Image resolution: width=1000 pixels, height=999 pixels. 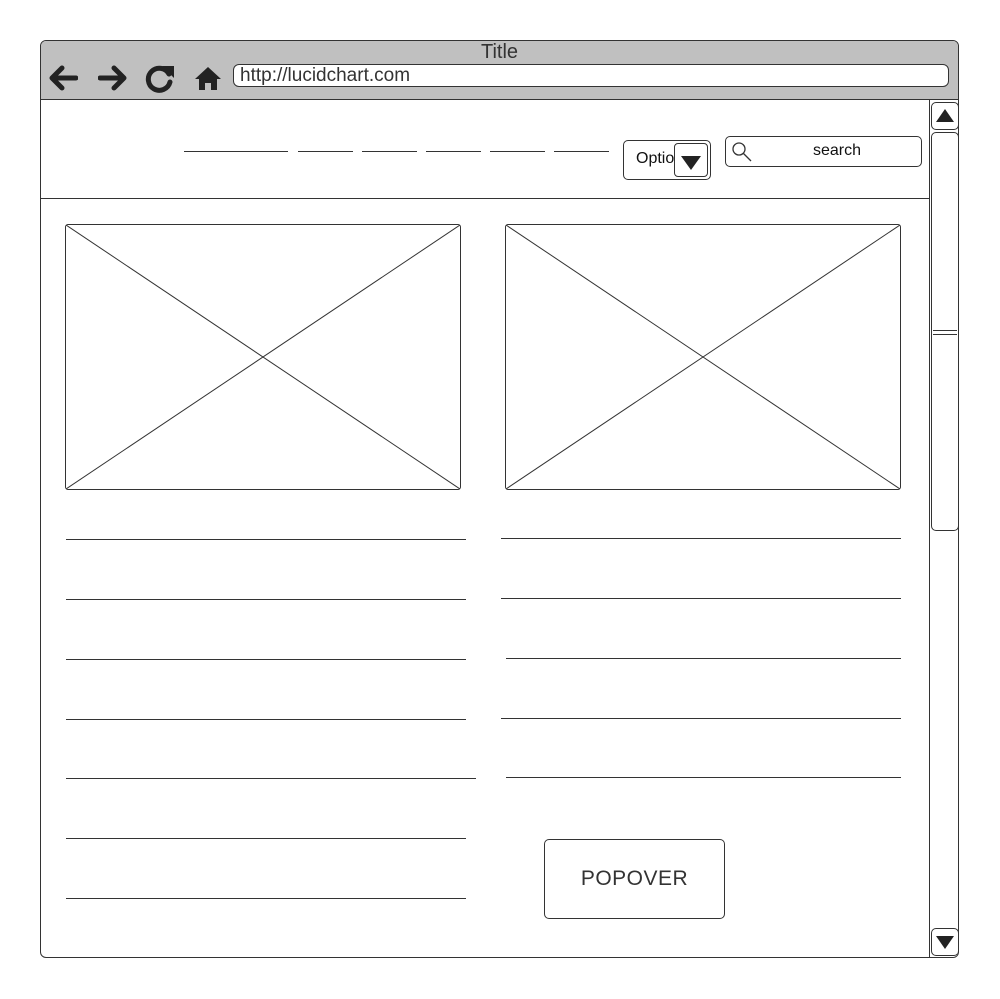 What do you see at coordinates (263, 357) in the screenshot?
I see `image-placeholder-left` at bounding box center [263, 357].